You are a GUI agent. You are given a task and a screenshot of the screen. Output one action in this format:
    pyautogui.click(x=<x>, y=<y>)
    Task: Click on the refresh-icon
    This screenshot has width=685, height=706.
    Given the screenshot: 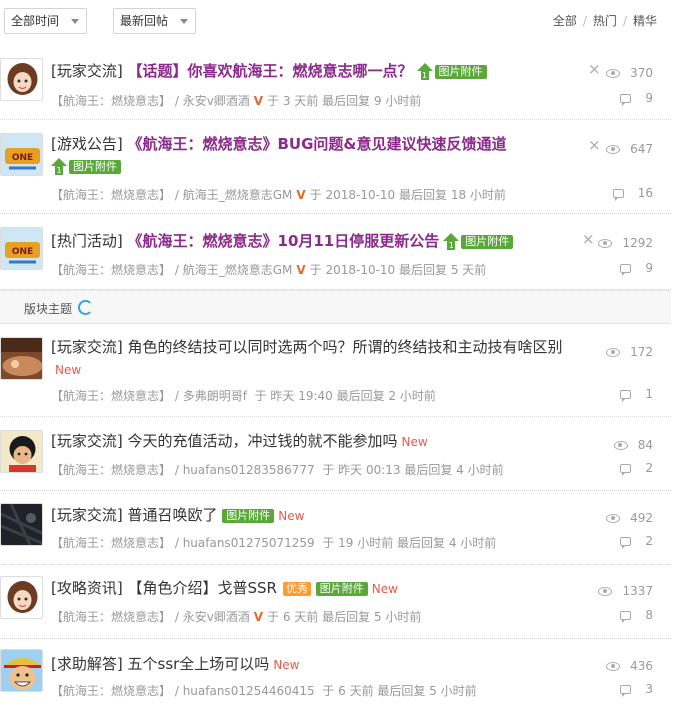 What is the action you would take?
    pyautogui.click(x=85, y=307)
    